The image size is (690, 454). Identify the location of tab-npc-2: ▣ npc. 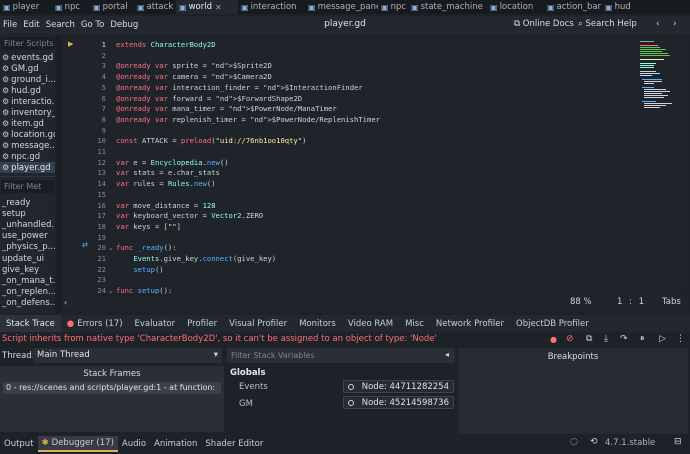
(393, 7).